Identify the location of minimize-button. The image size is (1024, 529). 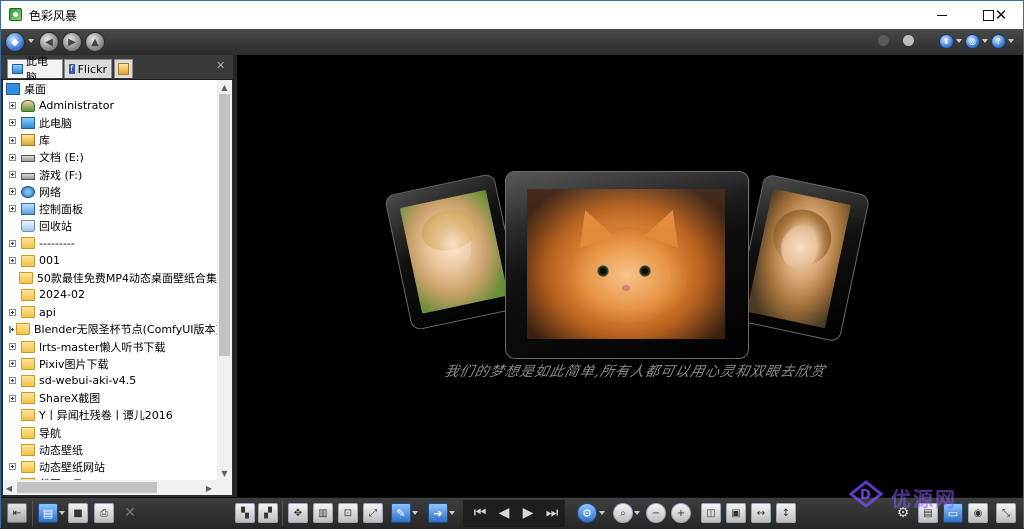
(942, 15).